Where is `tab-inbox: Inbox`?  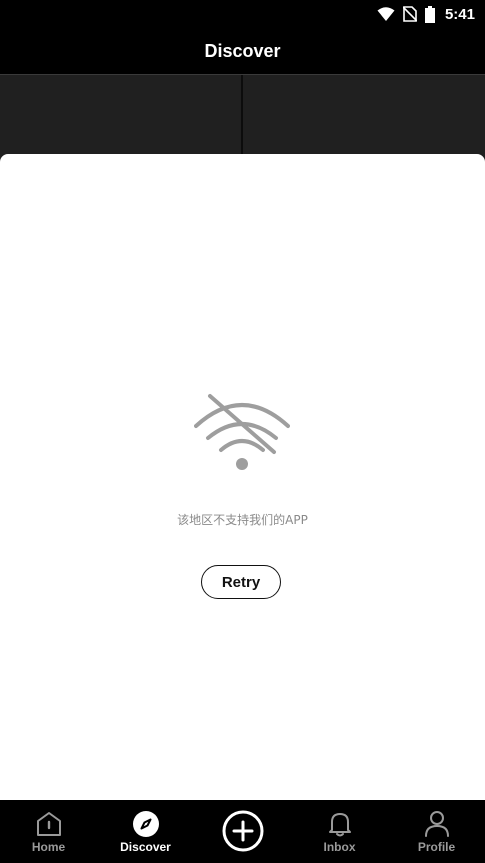
tab-inbox: Inbox is located at coordinates (339, 831).